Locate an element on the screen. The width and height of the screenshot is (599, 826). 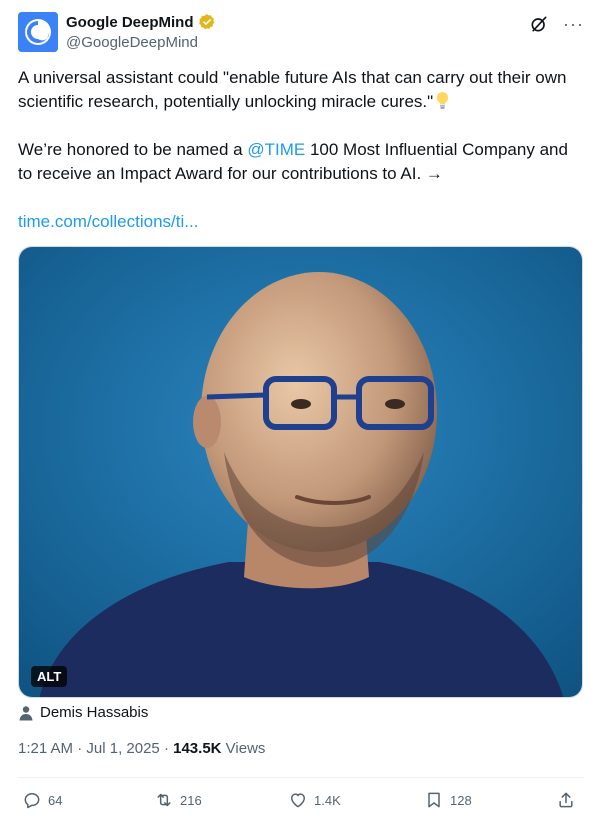
share-icon is located at coordinates (566, 800).